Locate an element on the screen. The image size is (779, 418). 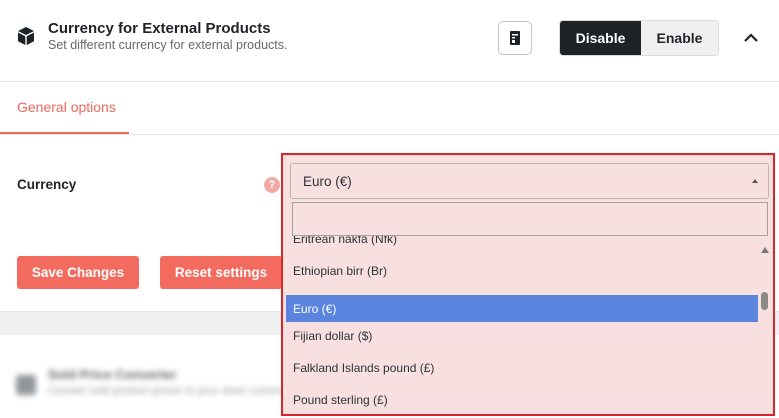
save-changes-button: Save Changes is located at coordinates (78, 272).